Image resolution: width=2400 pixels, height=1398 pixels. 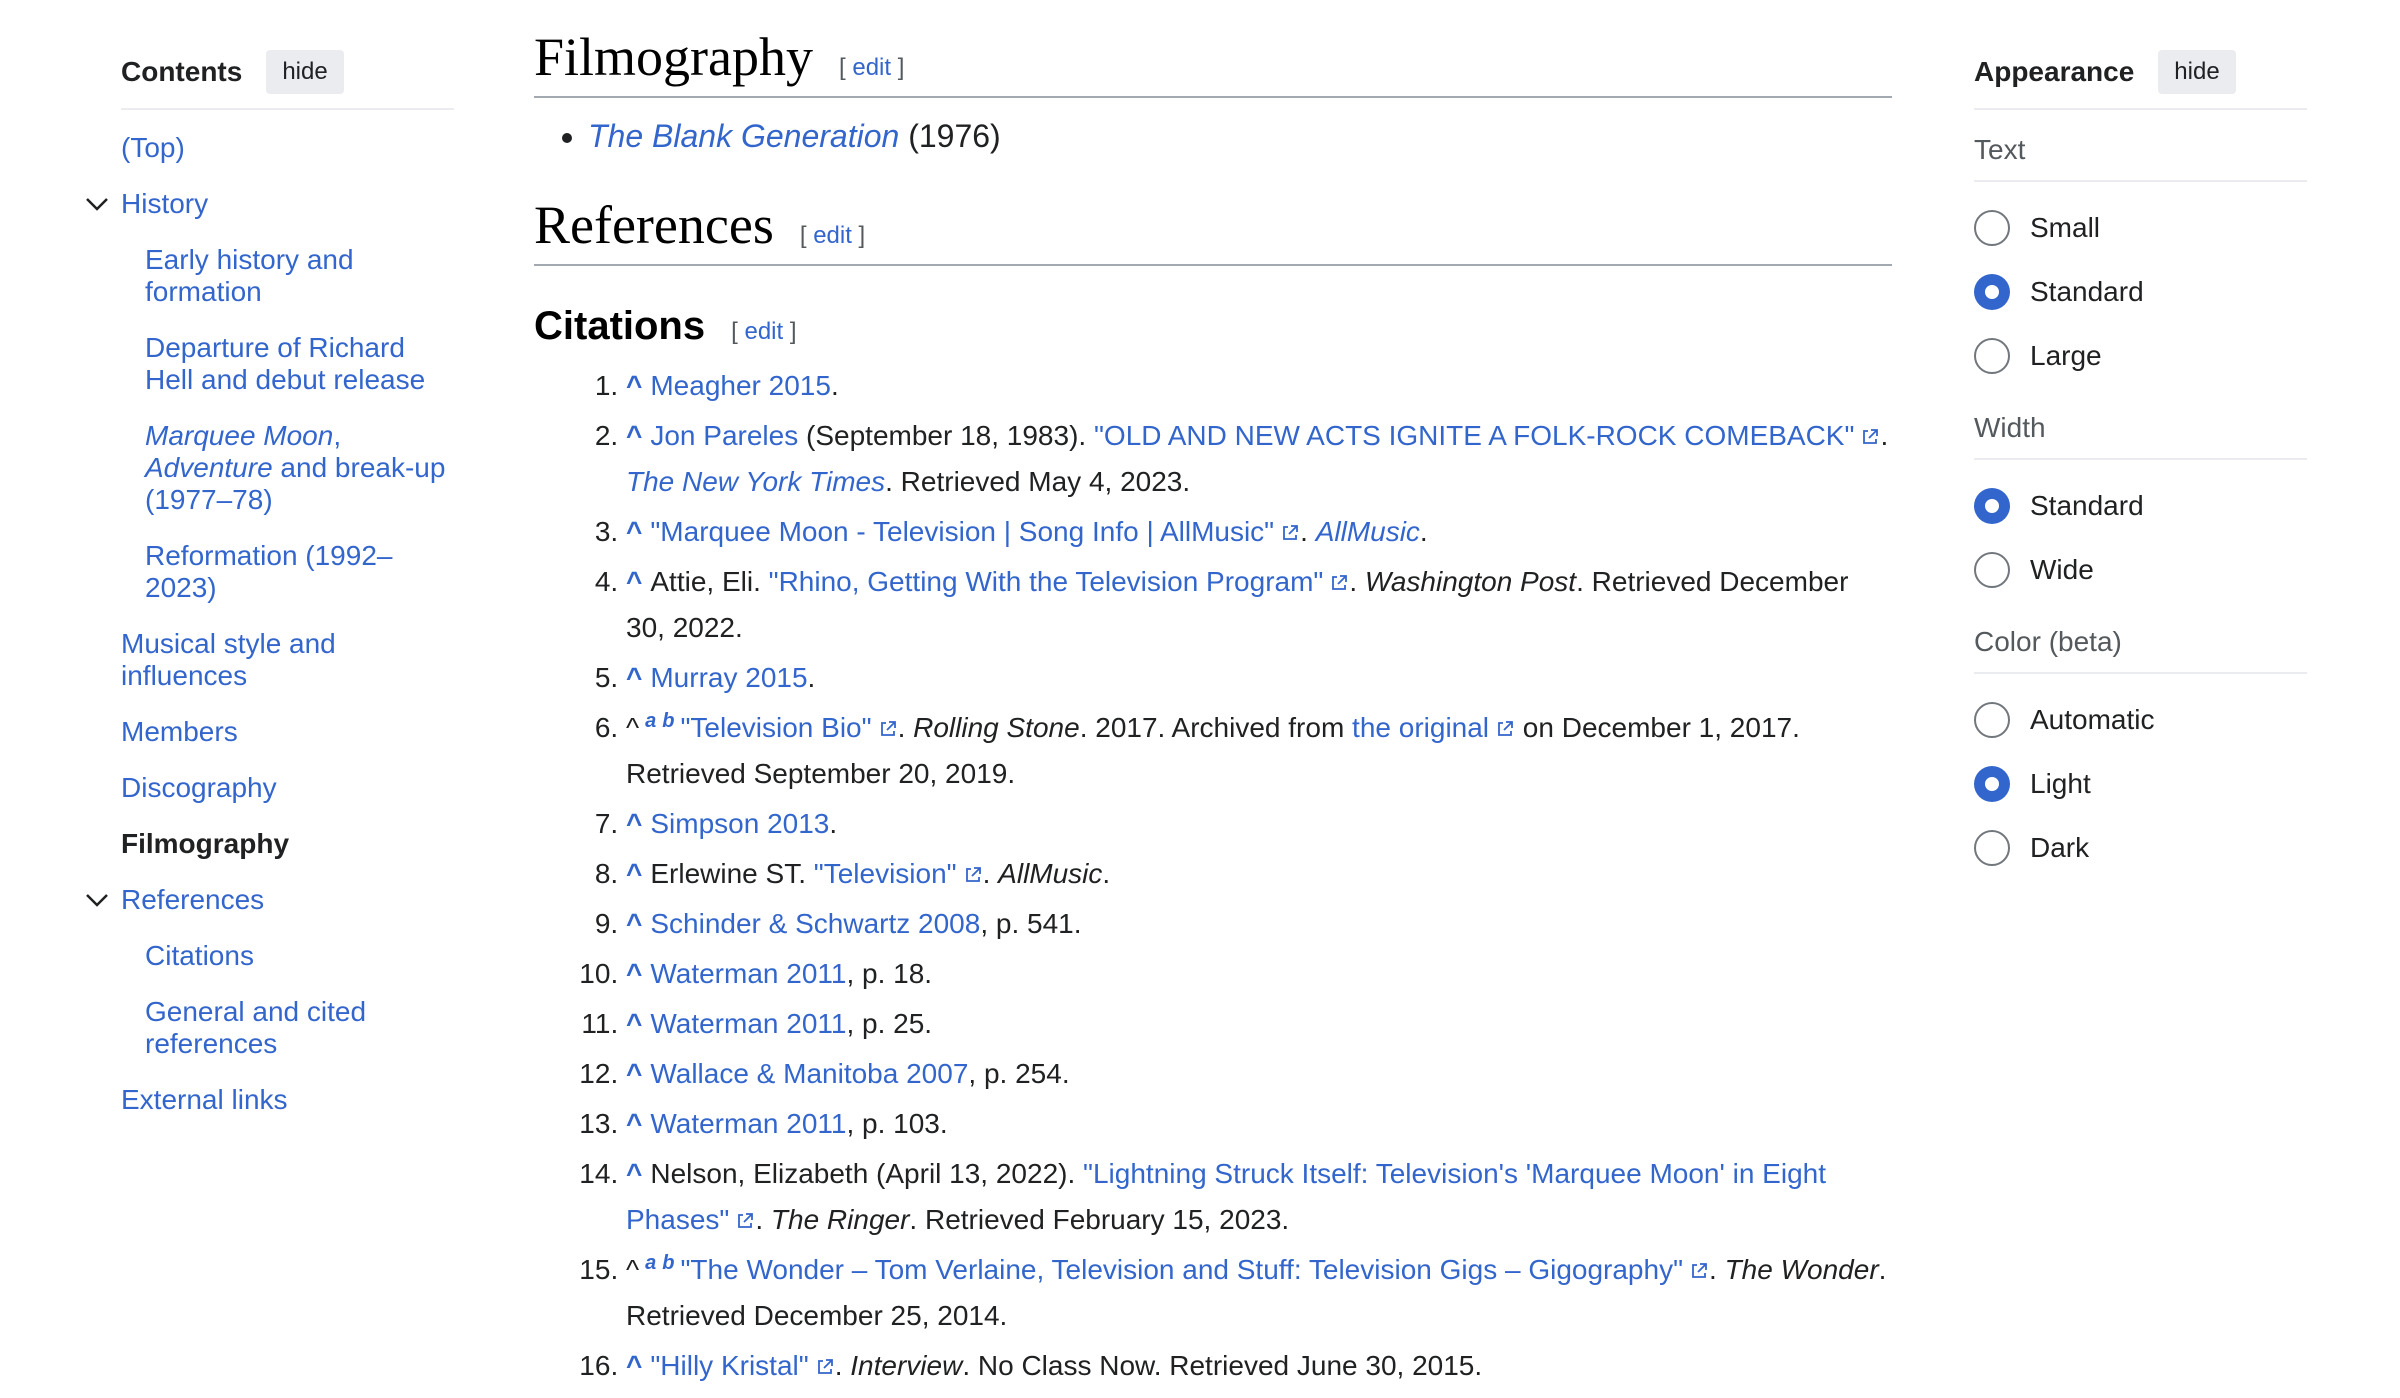 I want to click on toc-item-musical-style: Musical style and influences, so click(x=287, y=660).